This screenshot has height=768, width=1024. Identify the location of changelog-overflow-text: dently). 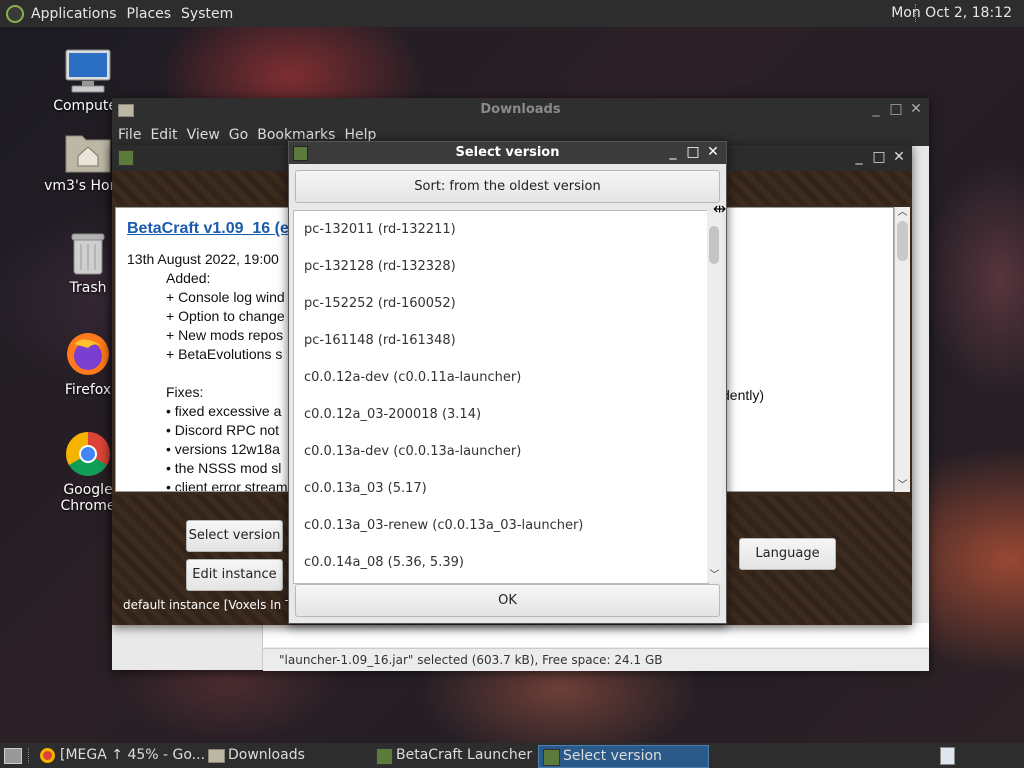
(743, 395).